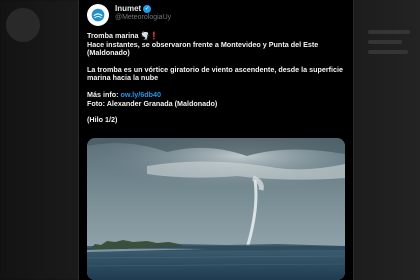 This screenshot has width=420, height=280. Describe the element at coordinates (23, 25) in the screenshot. I see `background-avatar` at that location.